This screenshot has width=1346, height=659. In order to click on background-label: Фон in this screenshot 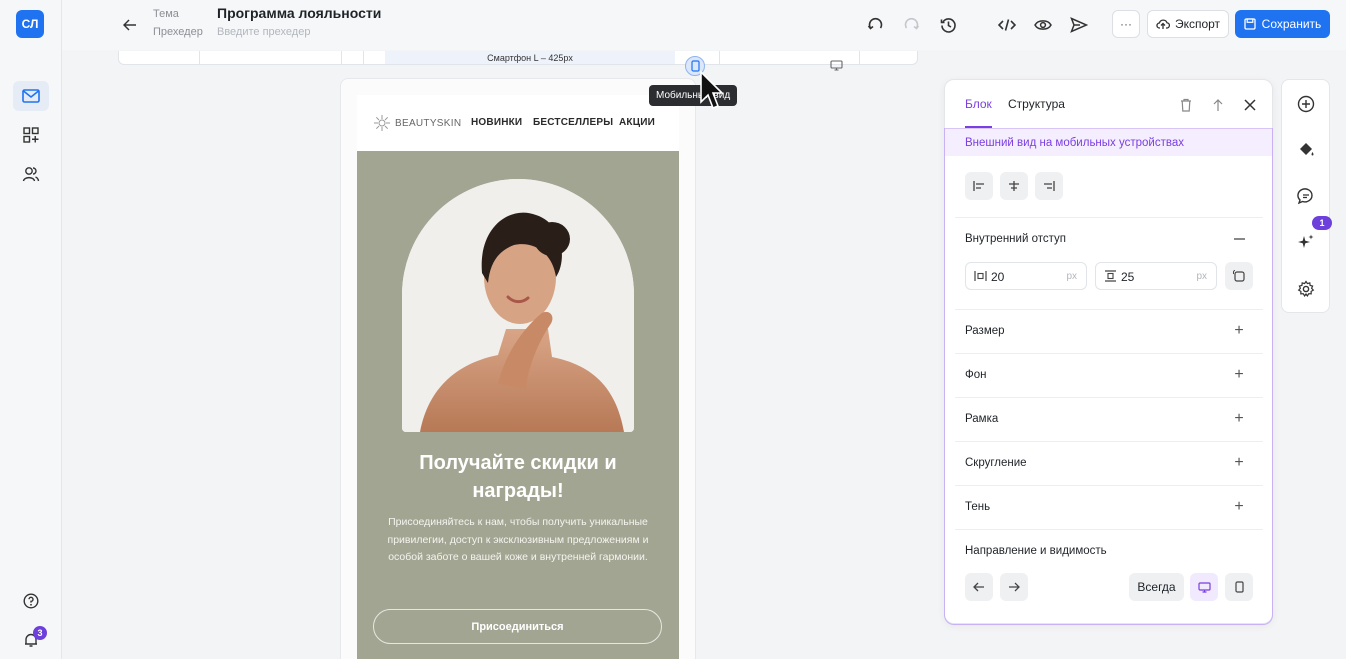, I will do `click(976, 375)`.